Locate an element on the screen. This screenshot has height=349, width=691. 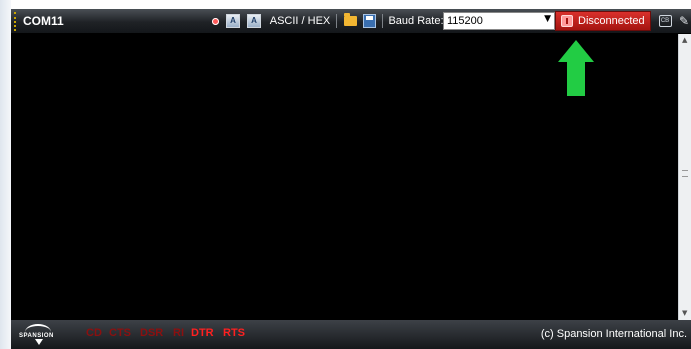
settings-wrench-icon: ✎ is located at coordinates (684, 21).